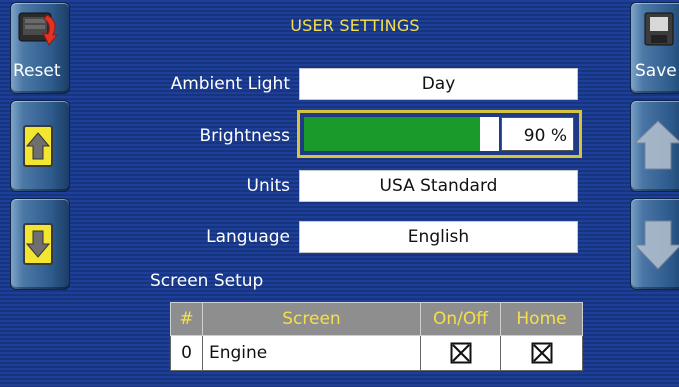  I want to click on reset-icon, so click(38, 29).